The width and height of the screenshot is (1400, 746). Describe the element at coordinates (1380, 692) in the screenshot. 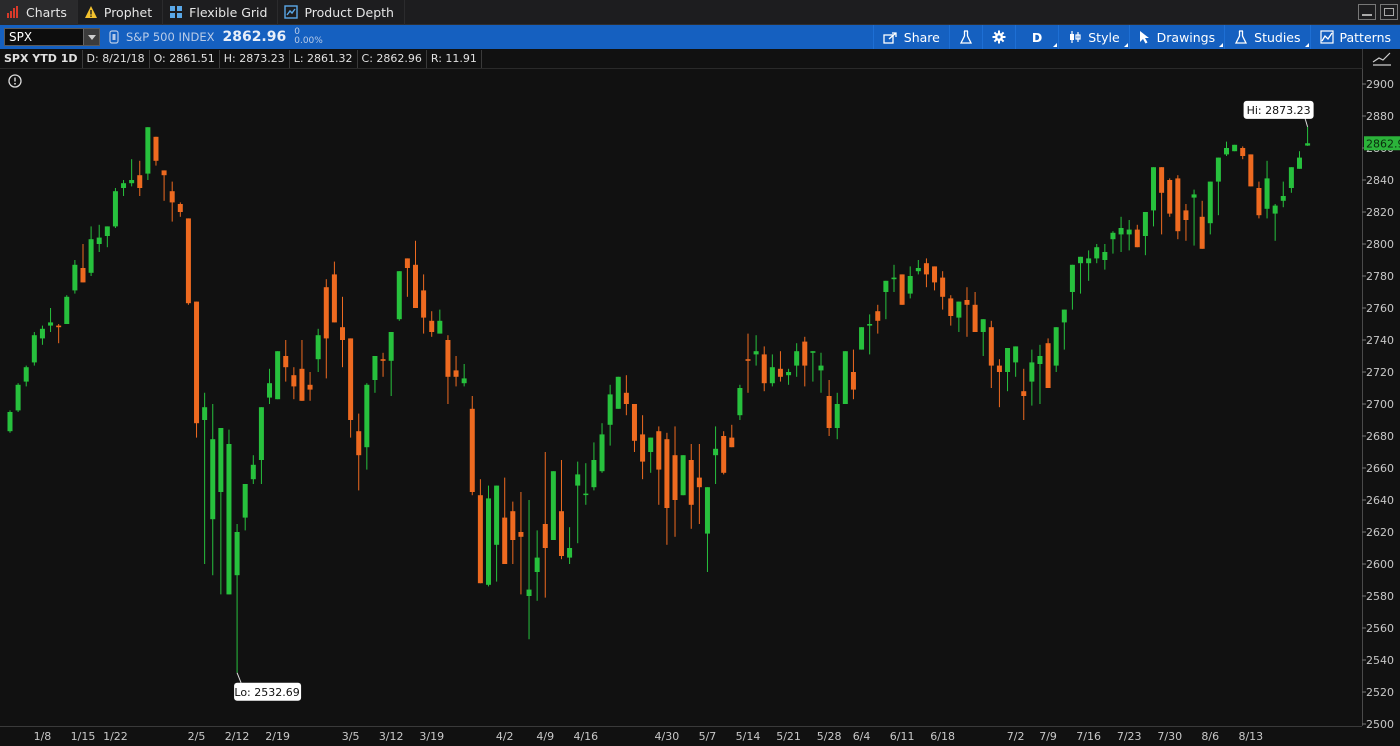

I see `y-tick-label: 2520` at that location.